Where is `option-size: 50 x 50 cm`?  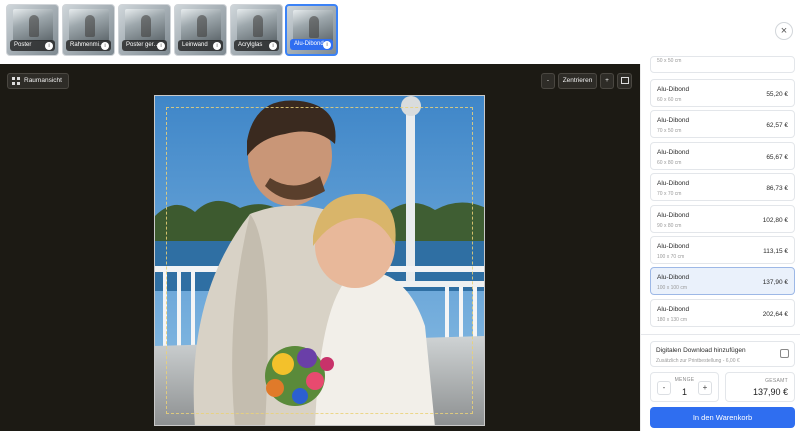 option-size: 50 x 50 cm is located at coordinates (669, 61).